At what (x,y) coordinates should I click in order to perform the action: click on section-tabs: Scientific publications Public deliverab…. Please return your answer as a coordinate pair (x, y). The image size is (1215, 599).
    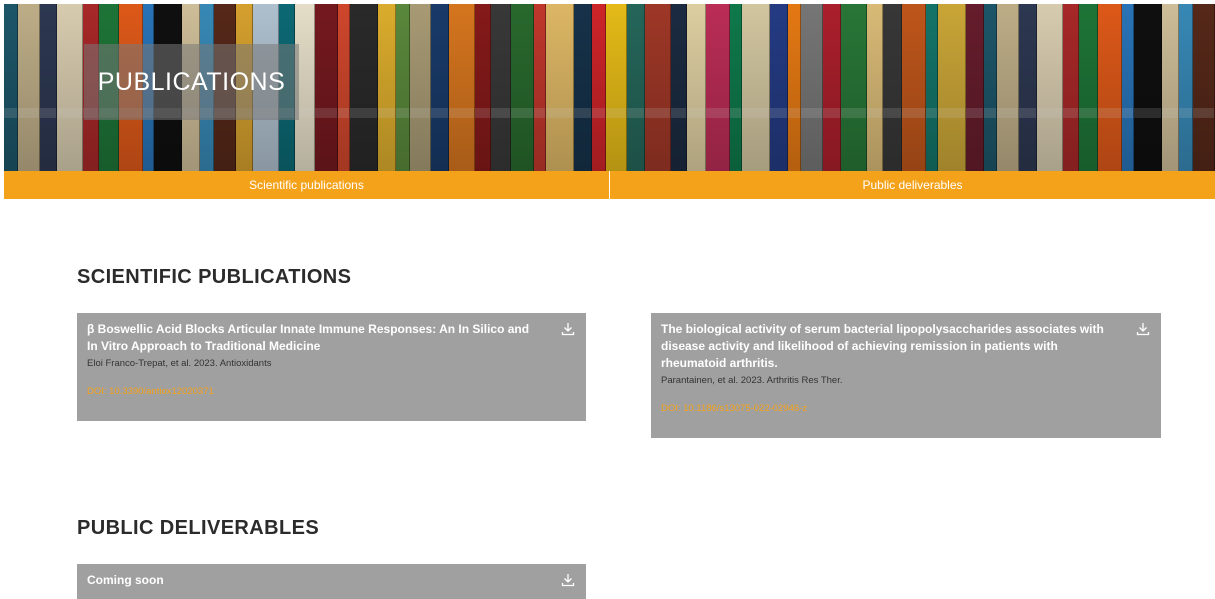
    Looking at the image, I should click on (609, 185).